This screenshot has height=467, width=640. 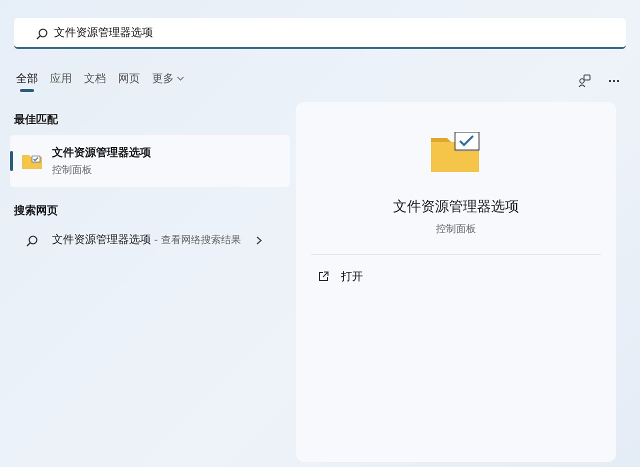 I want to click on section-heading: 搜索网页, so click(x=36, y=210).